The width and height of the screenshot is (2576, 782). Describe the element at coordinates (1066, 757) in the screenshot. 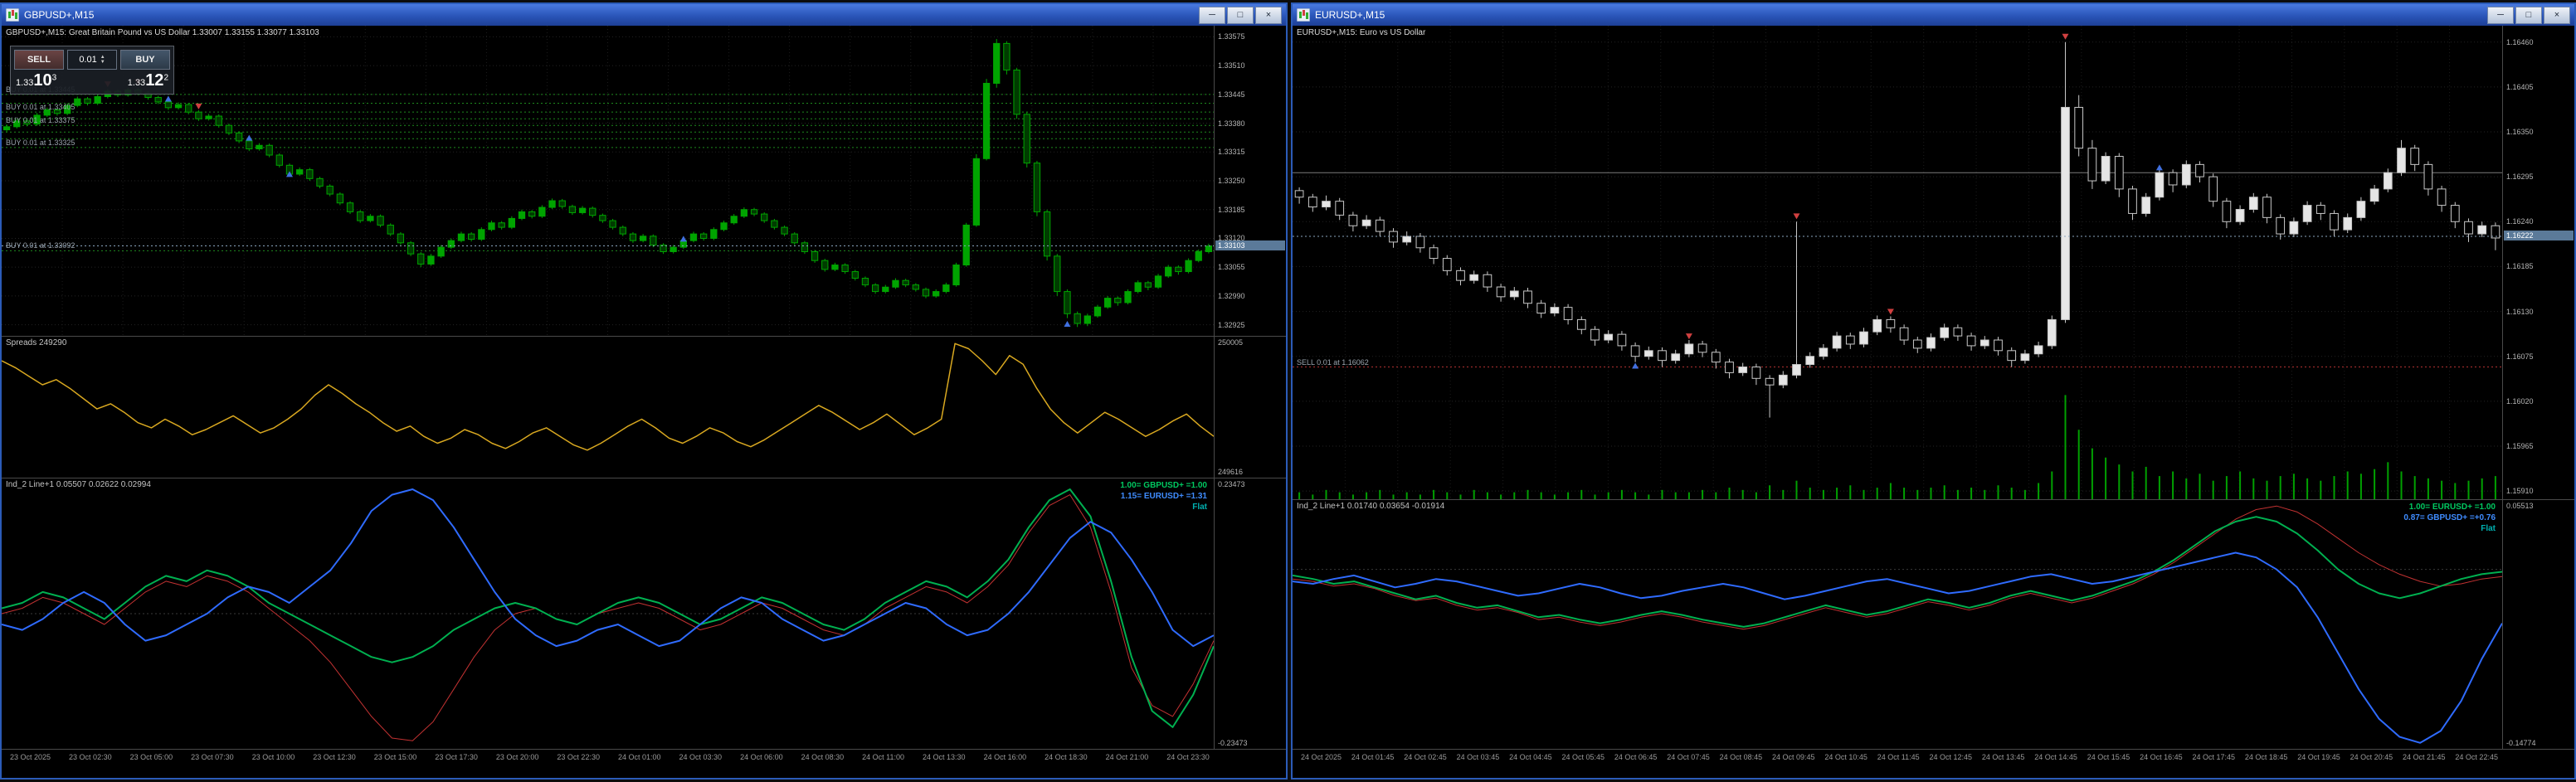

I see `time-label: 24 Oct 18:30` at that location.